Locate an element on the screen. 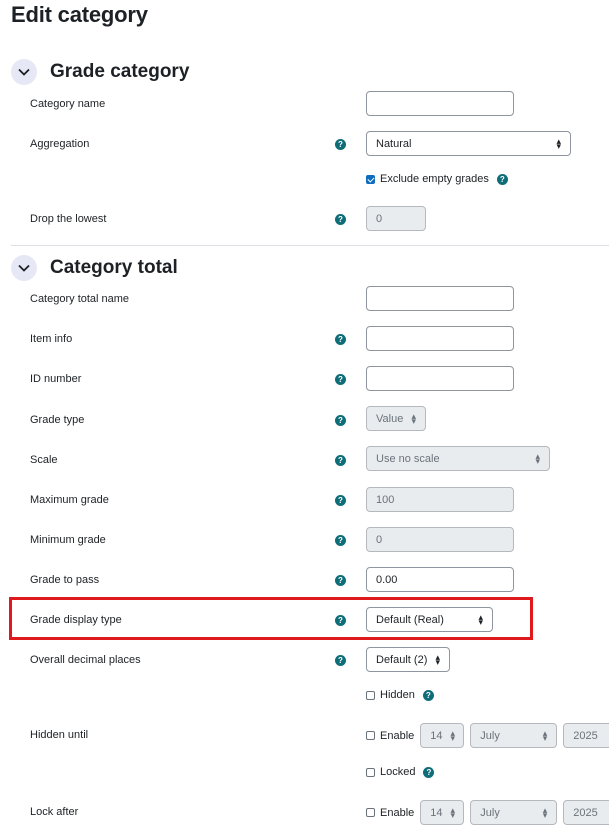  decimal-places-select: Default (2) ▴ ▾ is located at coordinates (408, 659).